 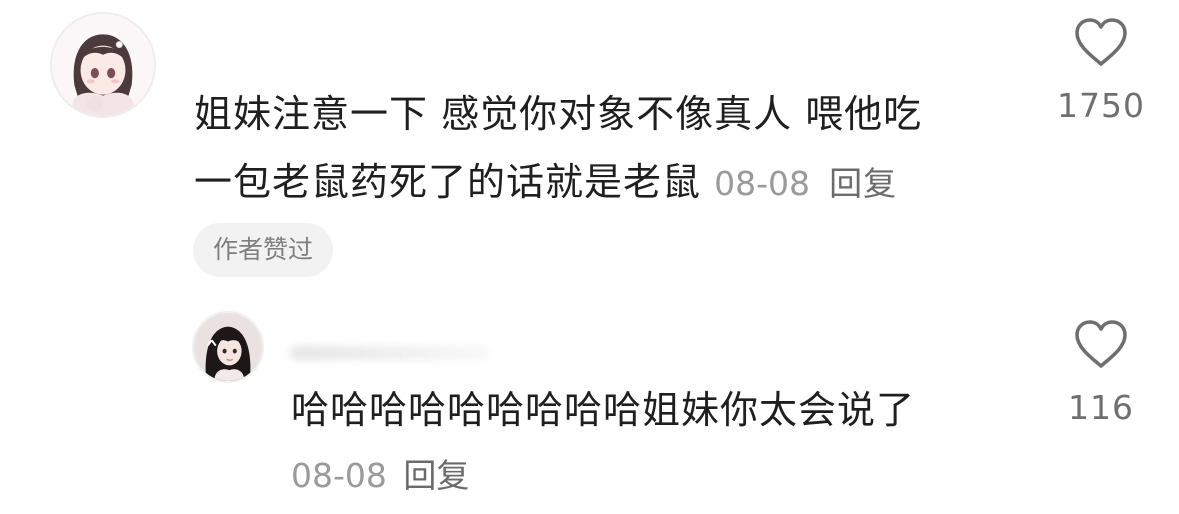 What do you see at coordinates (1101, 407) in the screenshot?
I see `reply-like-count: 116` at bounding box center [1101, 407].